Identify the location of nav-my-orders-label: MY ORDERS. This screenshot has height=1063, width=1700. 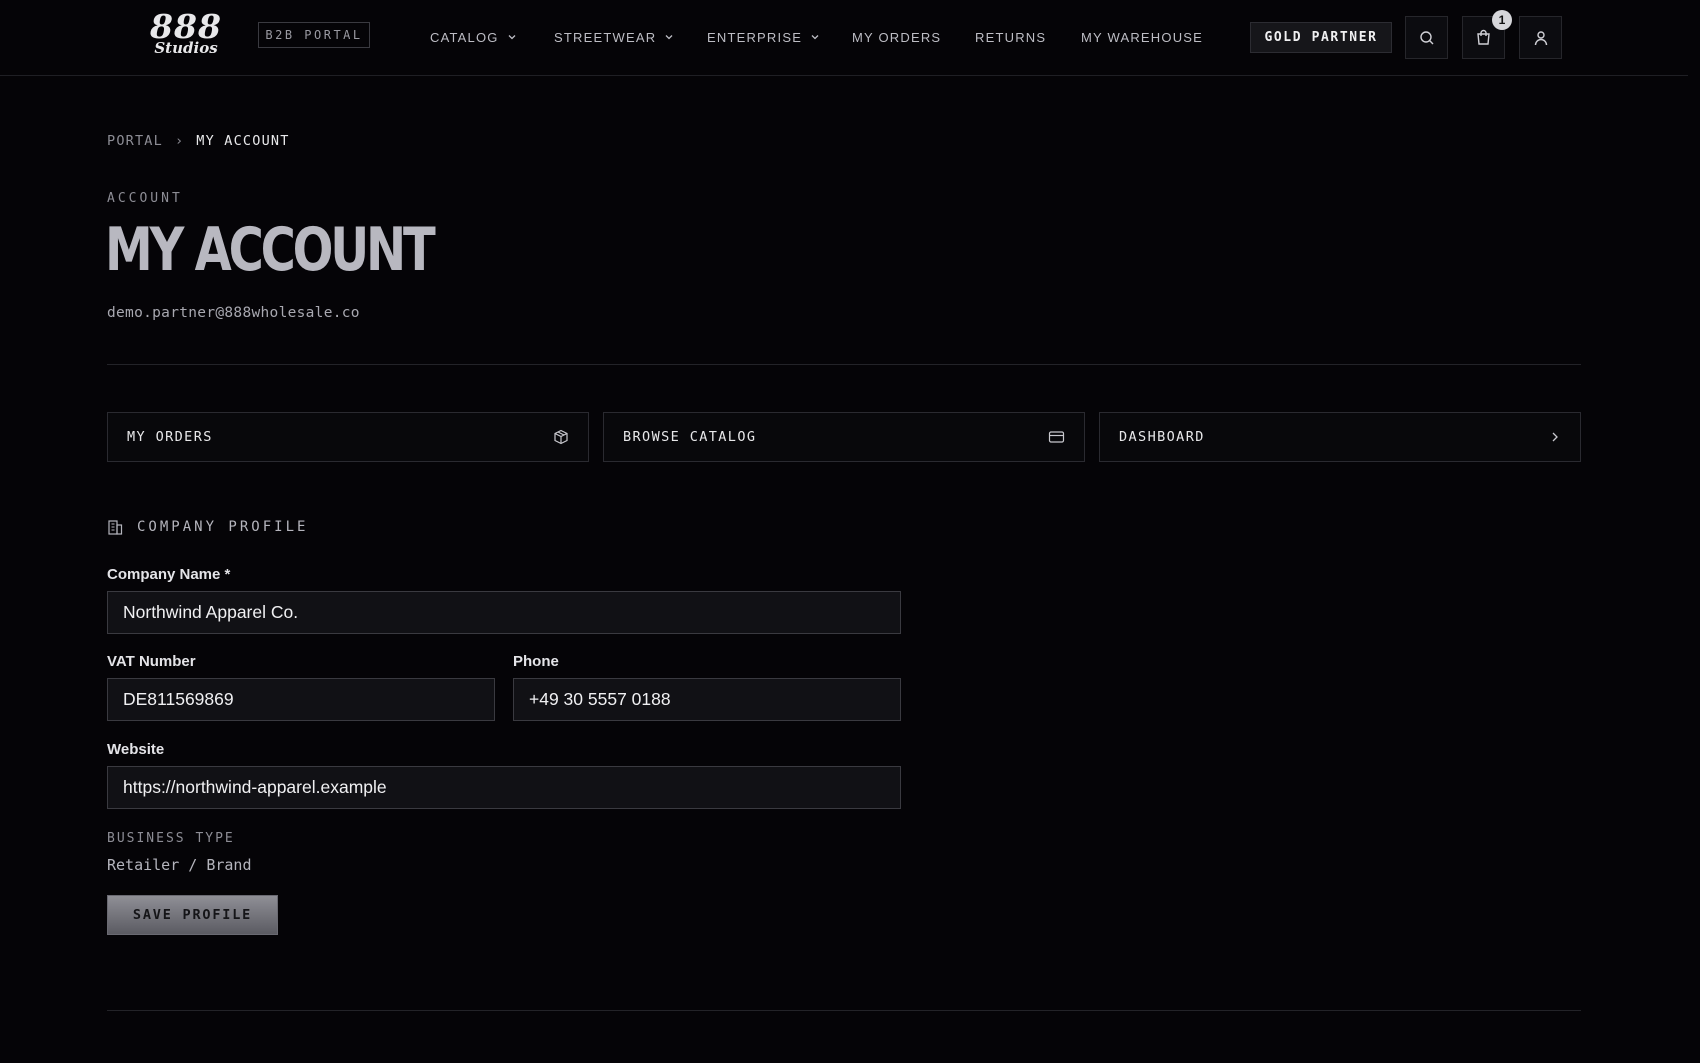
(897, 37).